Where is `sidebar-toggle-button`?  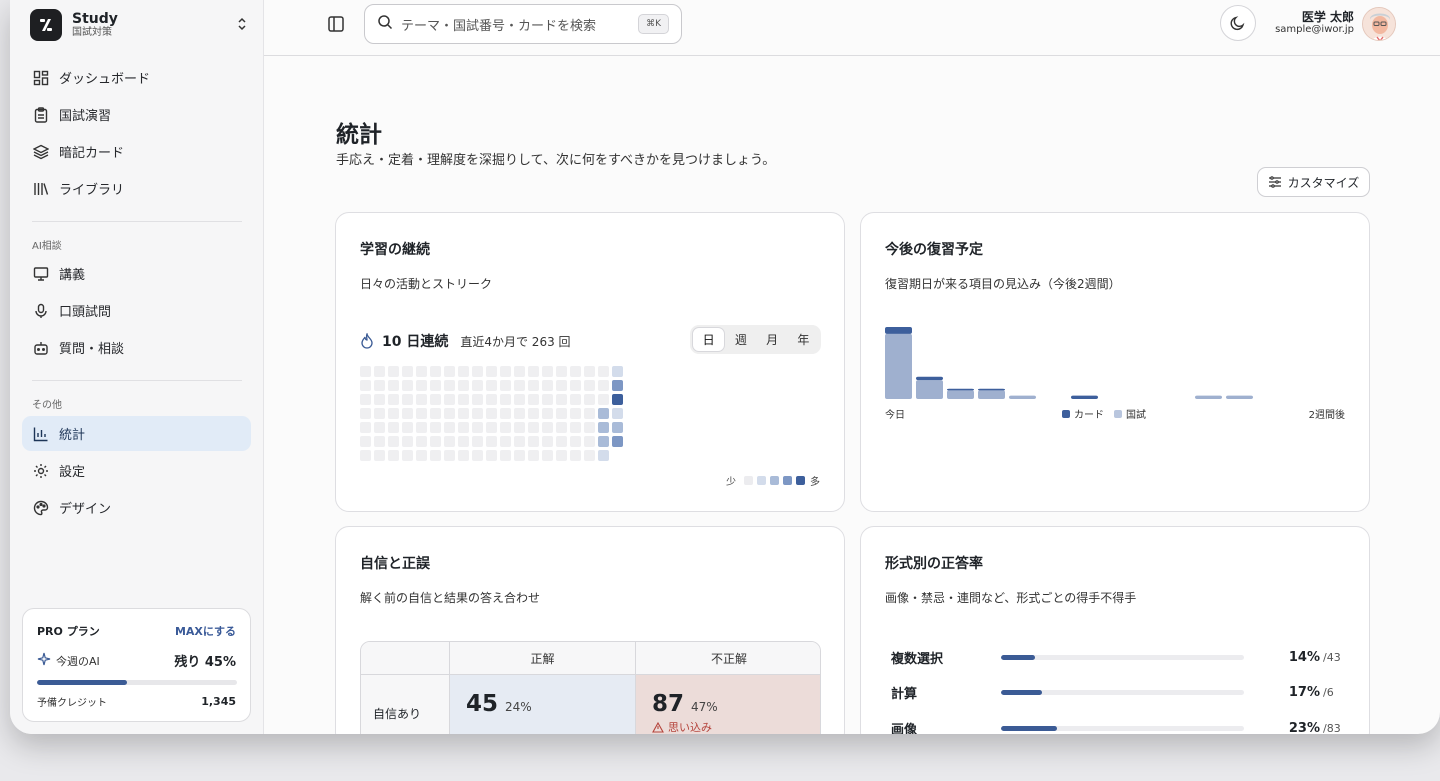 sidebar-toggle-button is located at coordinates (336, 24).